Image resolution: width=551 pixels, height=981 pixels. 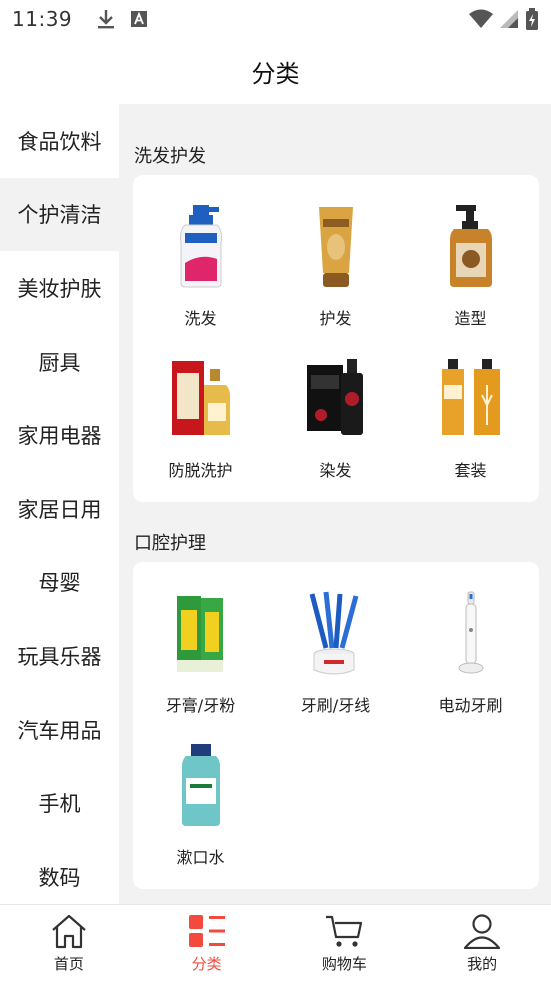 What do you see at coordinates (59, 872) in the screenshot?
I see `sidebar-item-digital: 数码` at bounding box center [59, 872].